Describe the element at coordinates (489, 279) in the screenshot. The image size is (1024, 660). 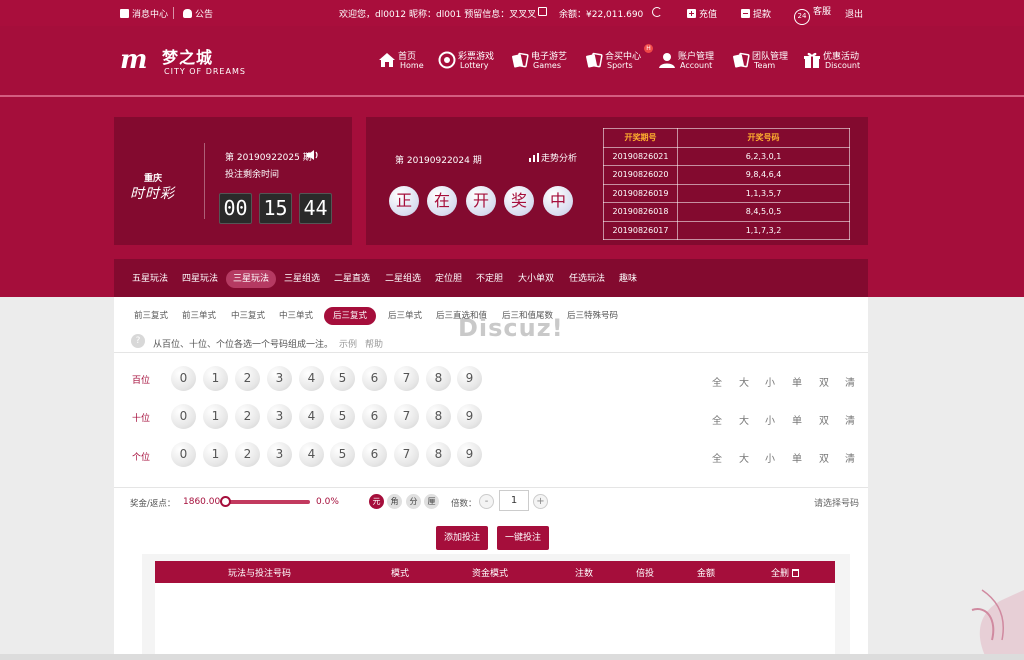
I see `tab-indefinite: 不定胆` at that location.